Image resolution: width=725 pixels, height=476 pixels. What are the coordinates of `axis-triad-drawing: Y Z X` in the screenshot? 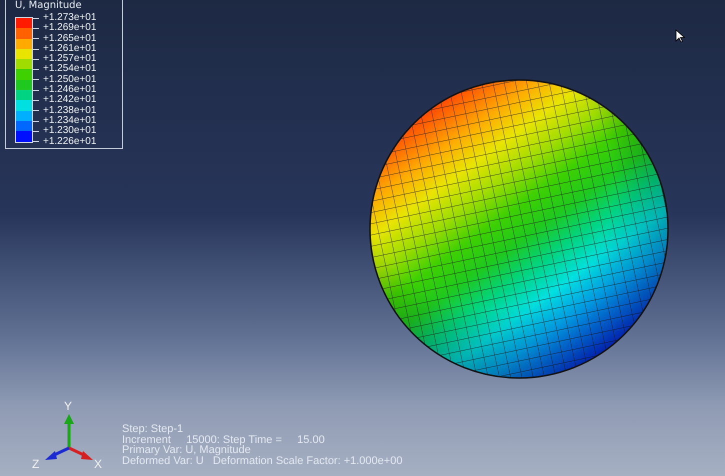 It's located at (70, 434).